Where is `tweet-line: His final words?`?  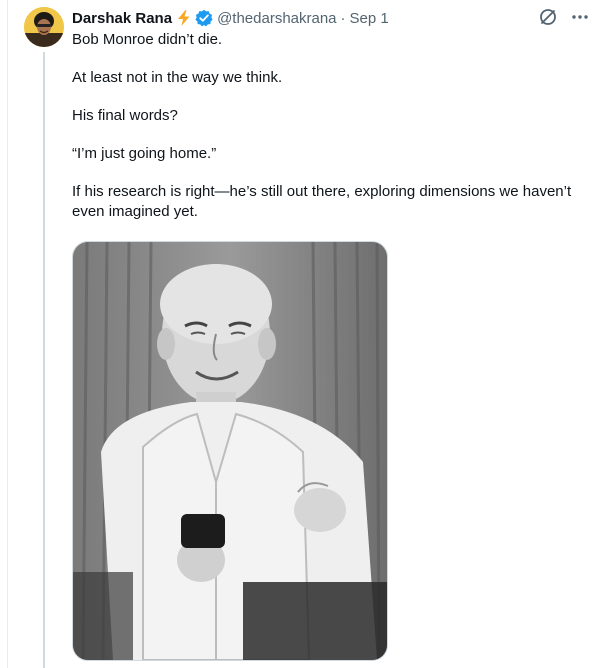 tweet-line: His final words? is located at coordinates (125, 115).